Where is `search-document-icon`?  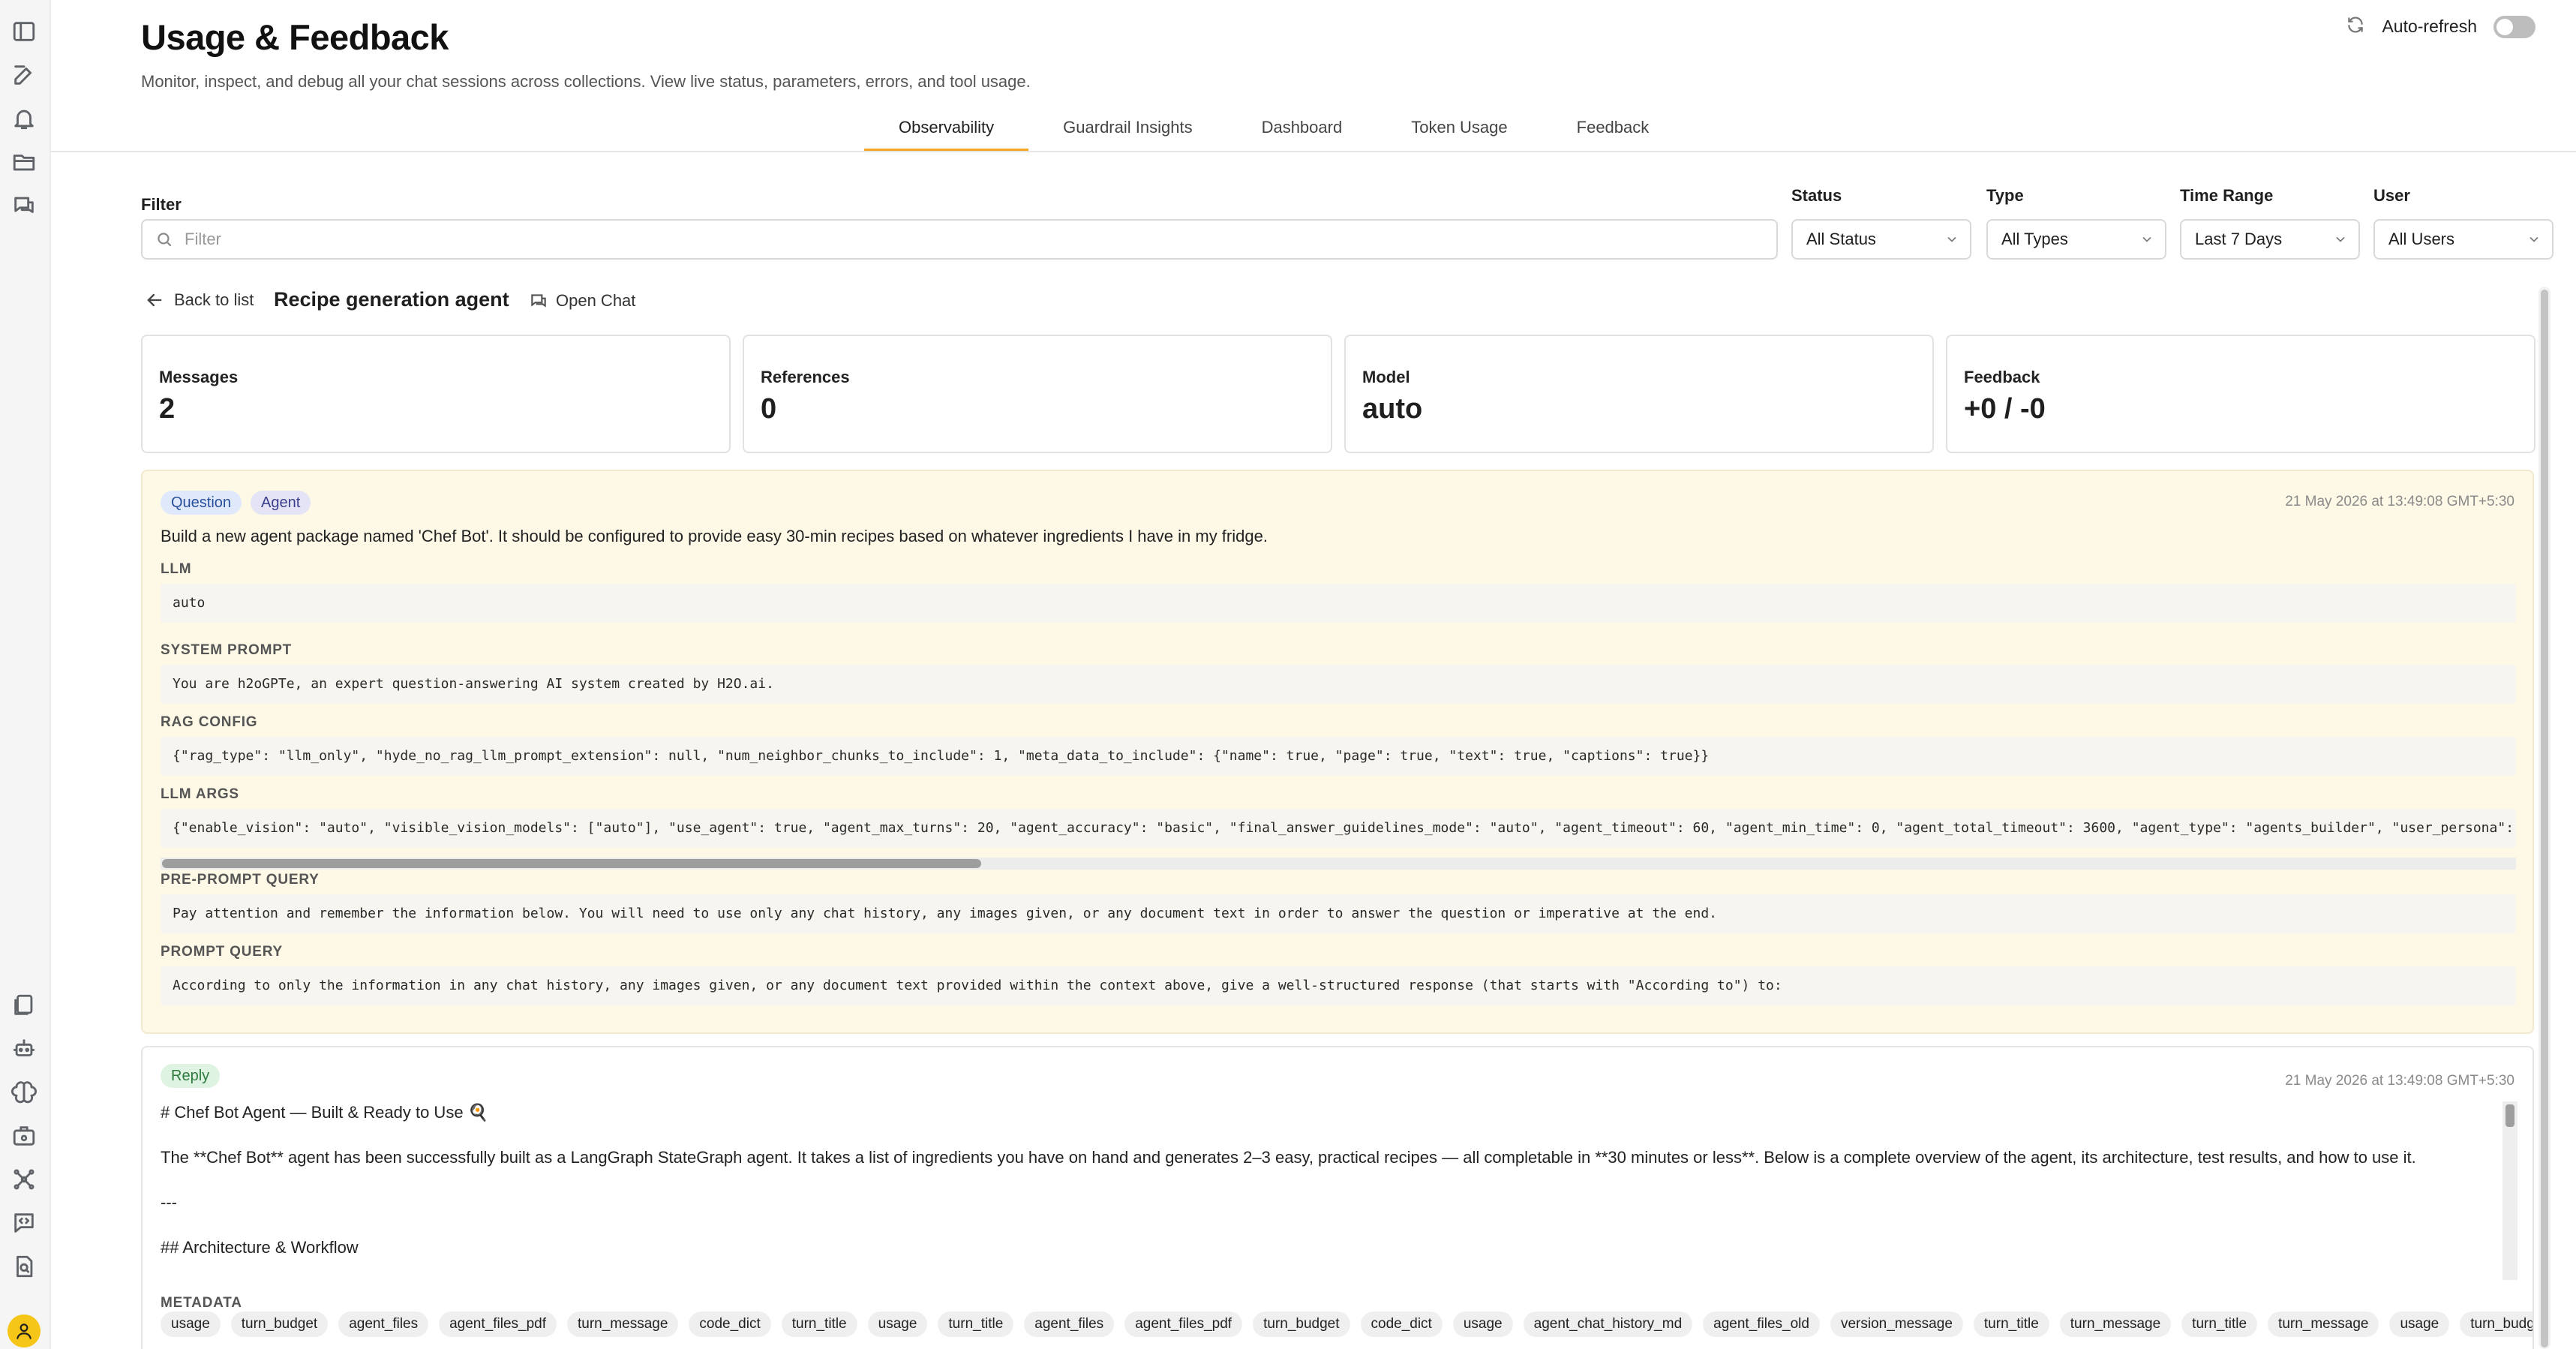 search-document-icon is located at coordinates (24, 1266).